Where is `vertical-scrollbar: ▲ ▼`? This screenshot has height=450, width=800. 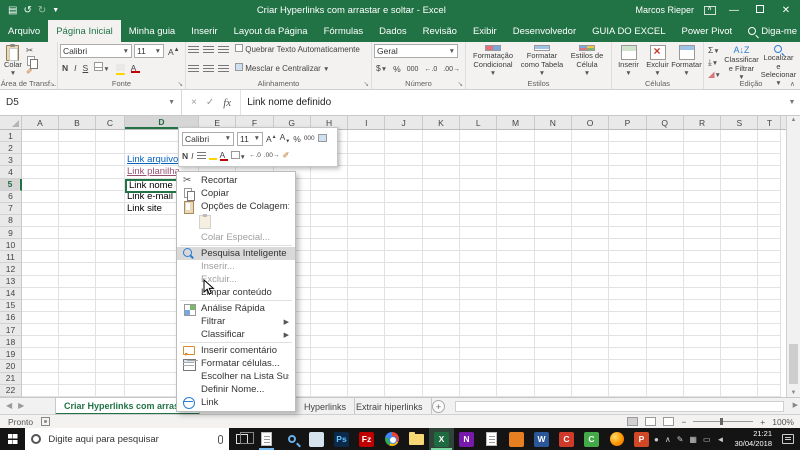 vertical-scrollbar: ▲ ▼ is located at coordinates (793, 256).